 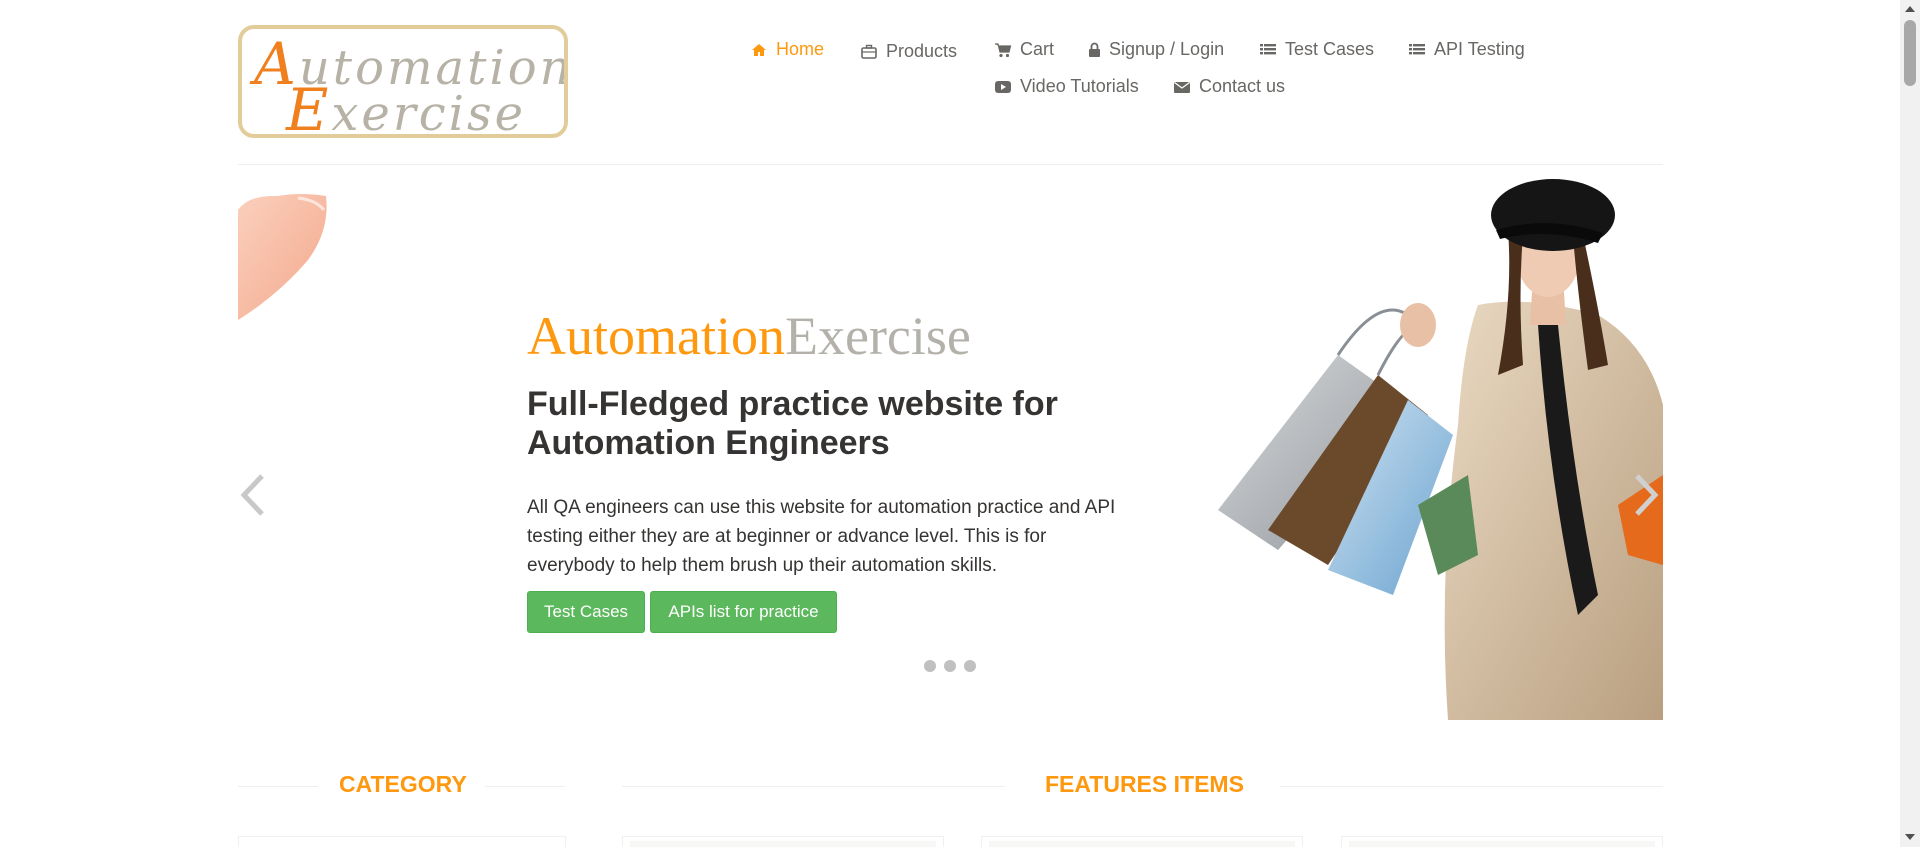 What do you see at coordinates (1003, 87) in the screenshot?
I see `youtube-play-icon` at bounding box center [1003, 87].